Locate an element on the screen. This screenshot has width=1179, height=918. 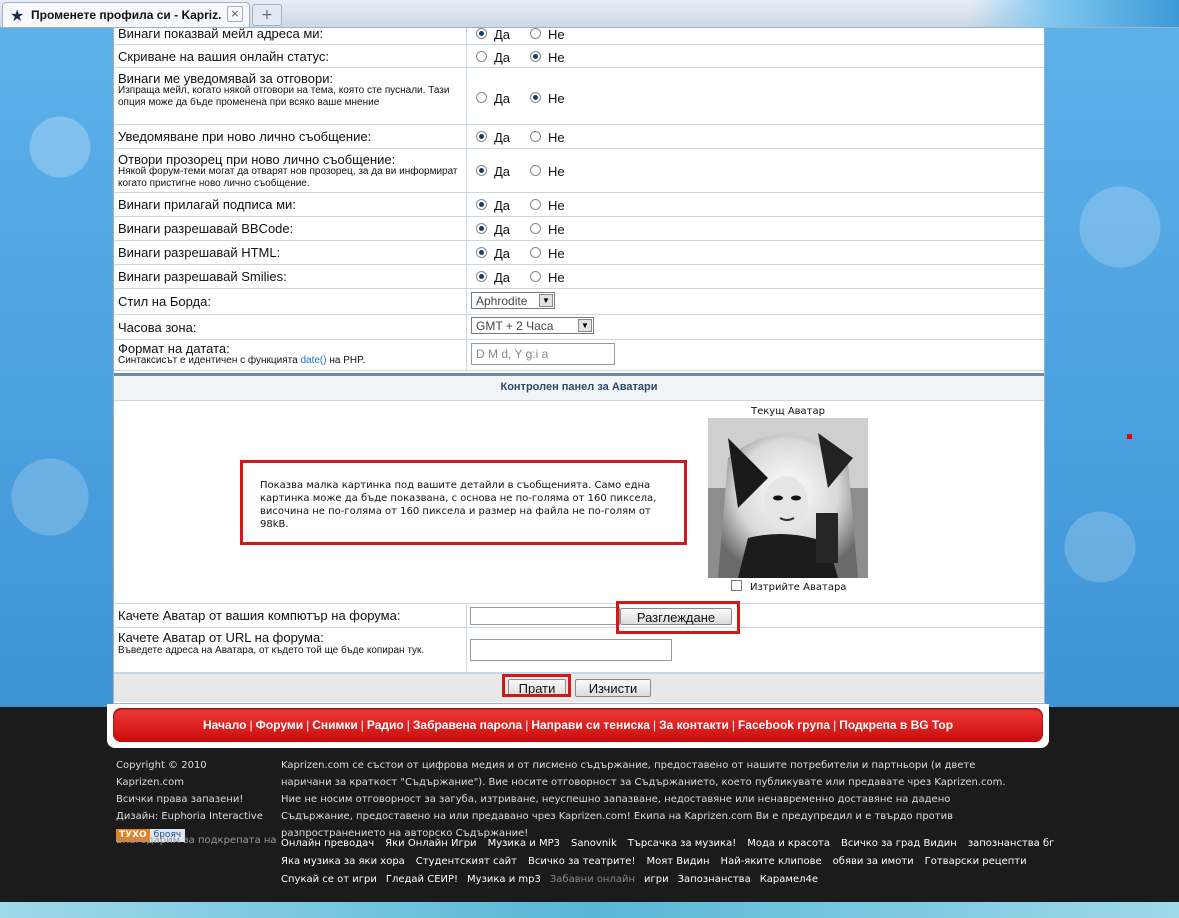
nav-link: Форуми is located at coordinates (280, 725).